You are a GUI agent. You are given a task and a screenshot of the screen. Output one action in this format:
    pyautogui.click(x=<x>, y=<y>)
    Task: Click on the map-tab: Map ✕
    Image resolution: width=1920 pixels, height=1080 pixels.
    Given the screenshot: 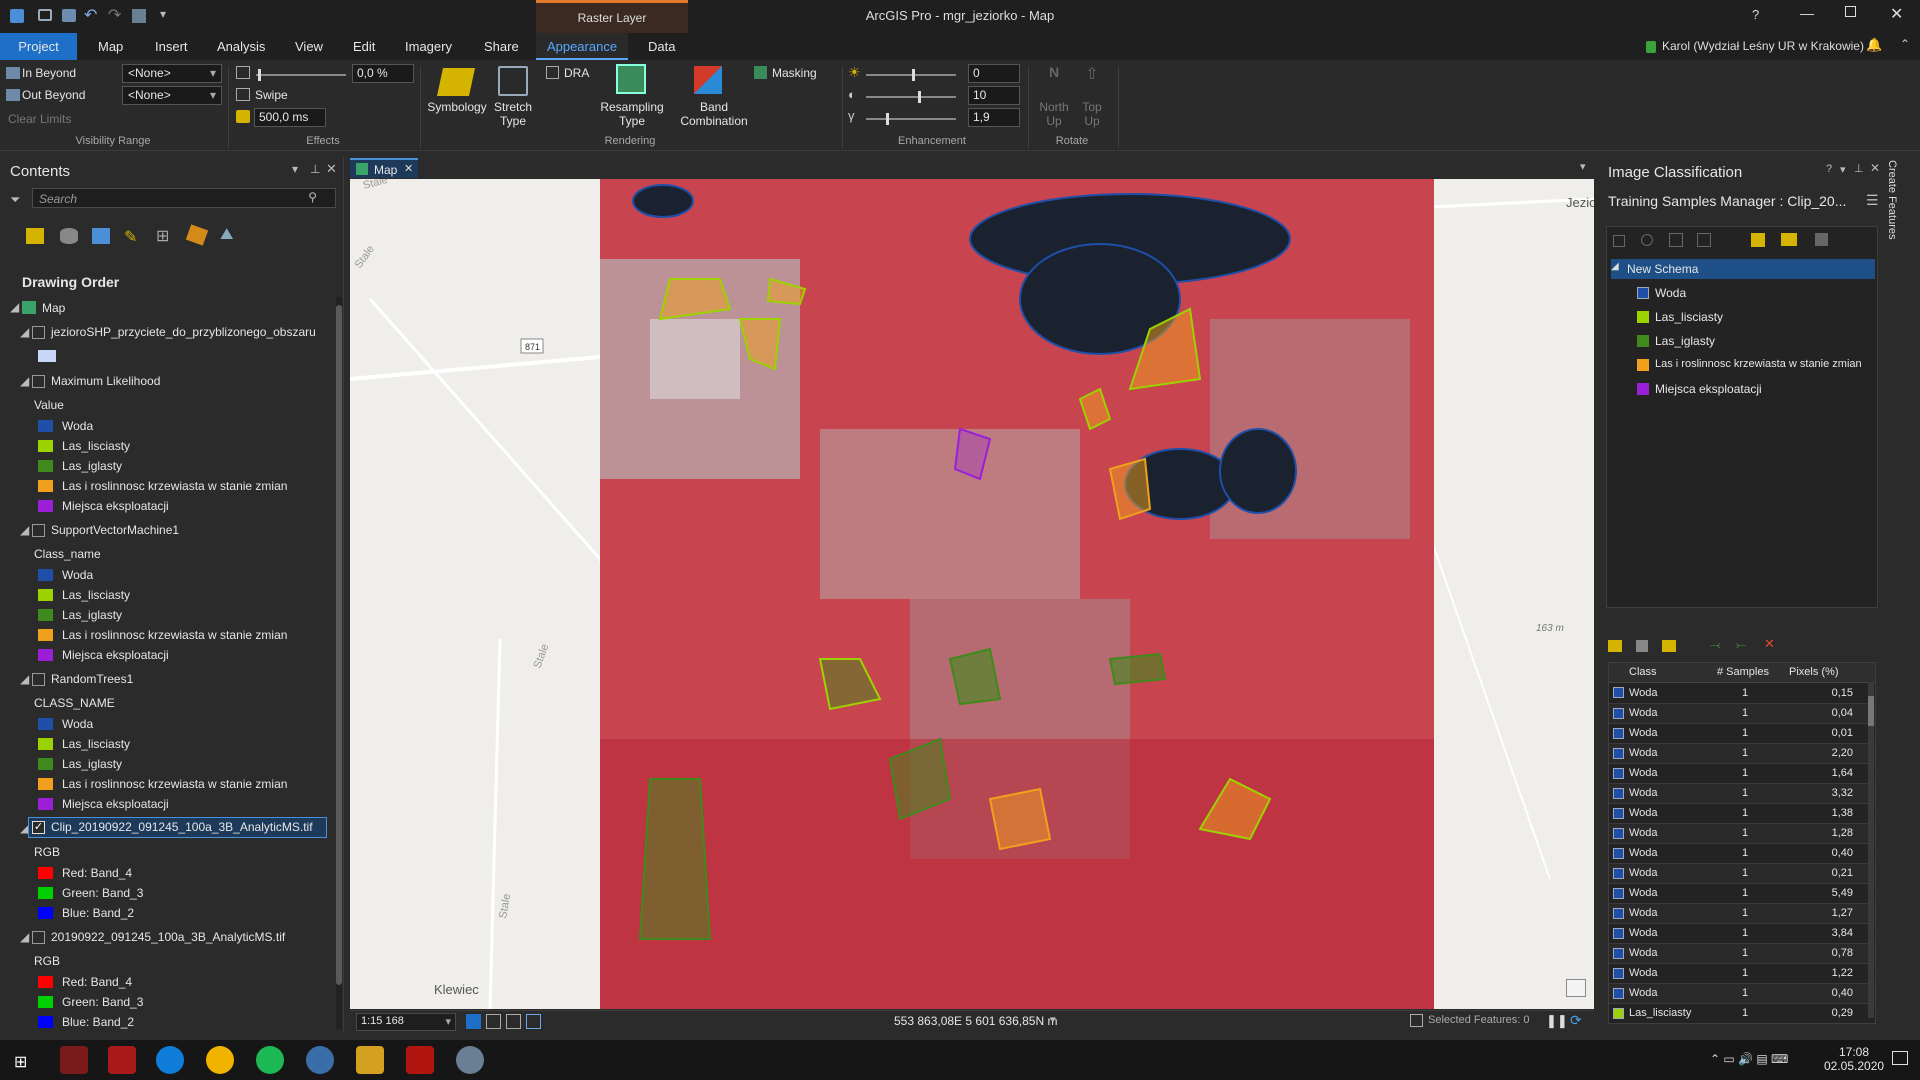 What is the action you would take?
    pyautogui.click(x=384, y=168)
    